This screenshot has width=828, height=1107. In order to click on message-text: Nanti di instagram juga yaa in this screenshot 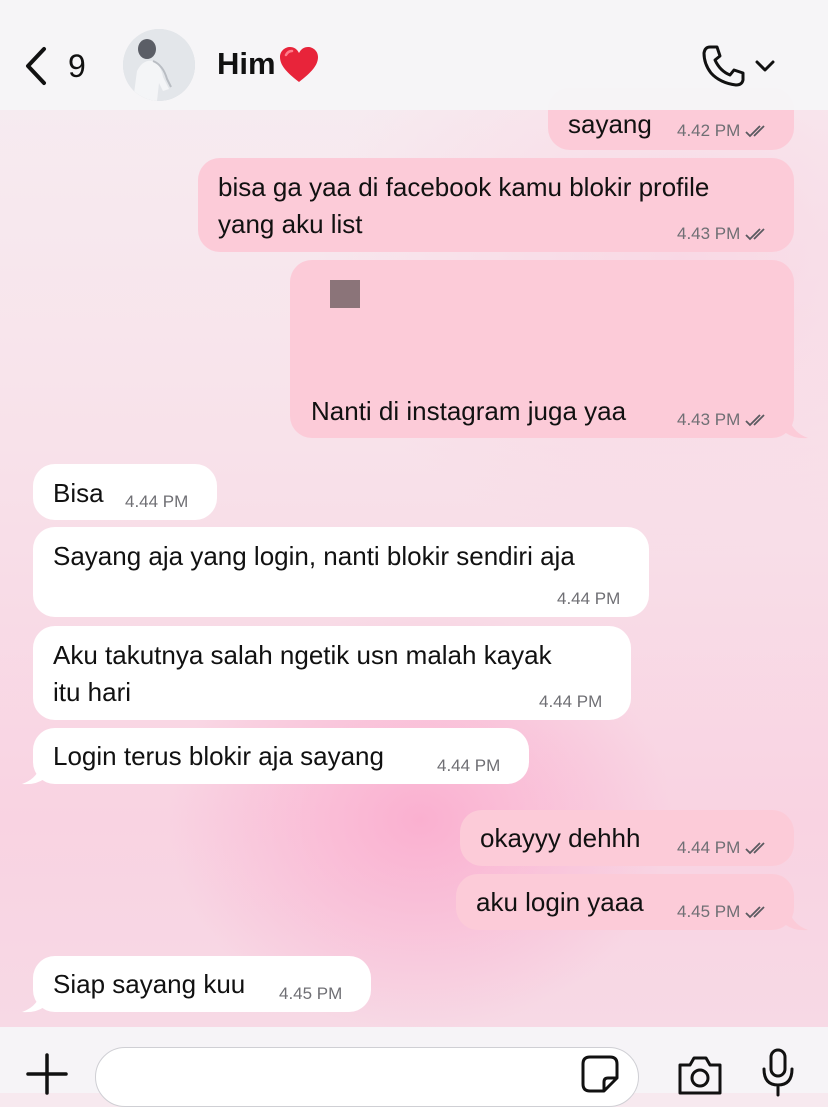, I will do `click(469, 411)`.